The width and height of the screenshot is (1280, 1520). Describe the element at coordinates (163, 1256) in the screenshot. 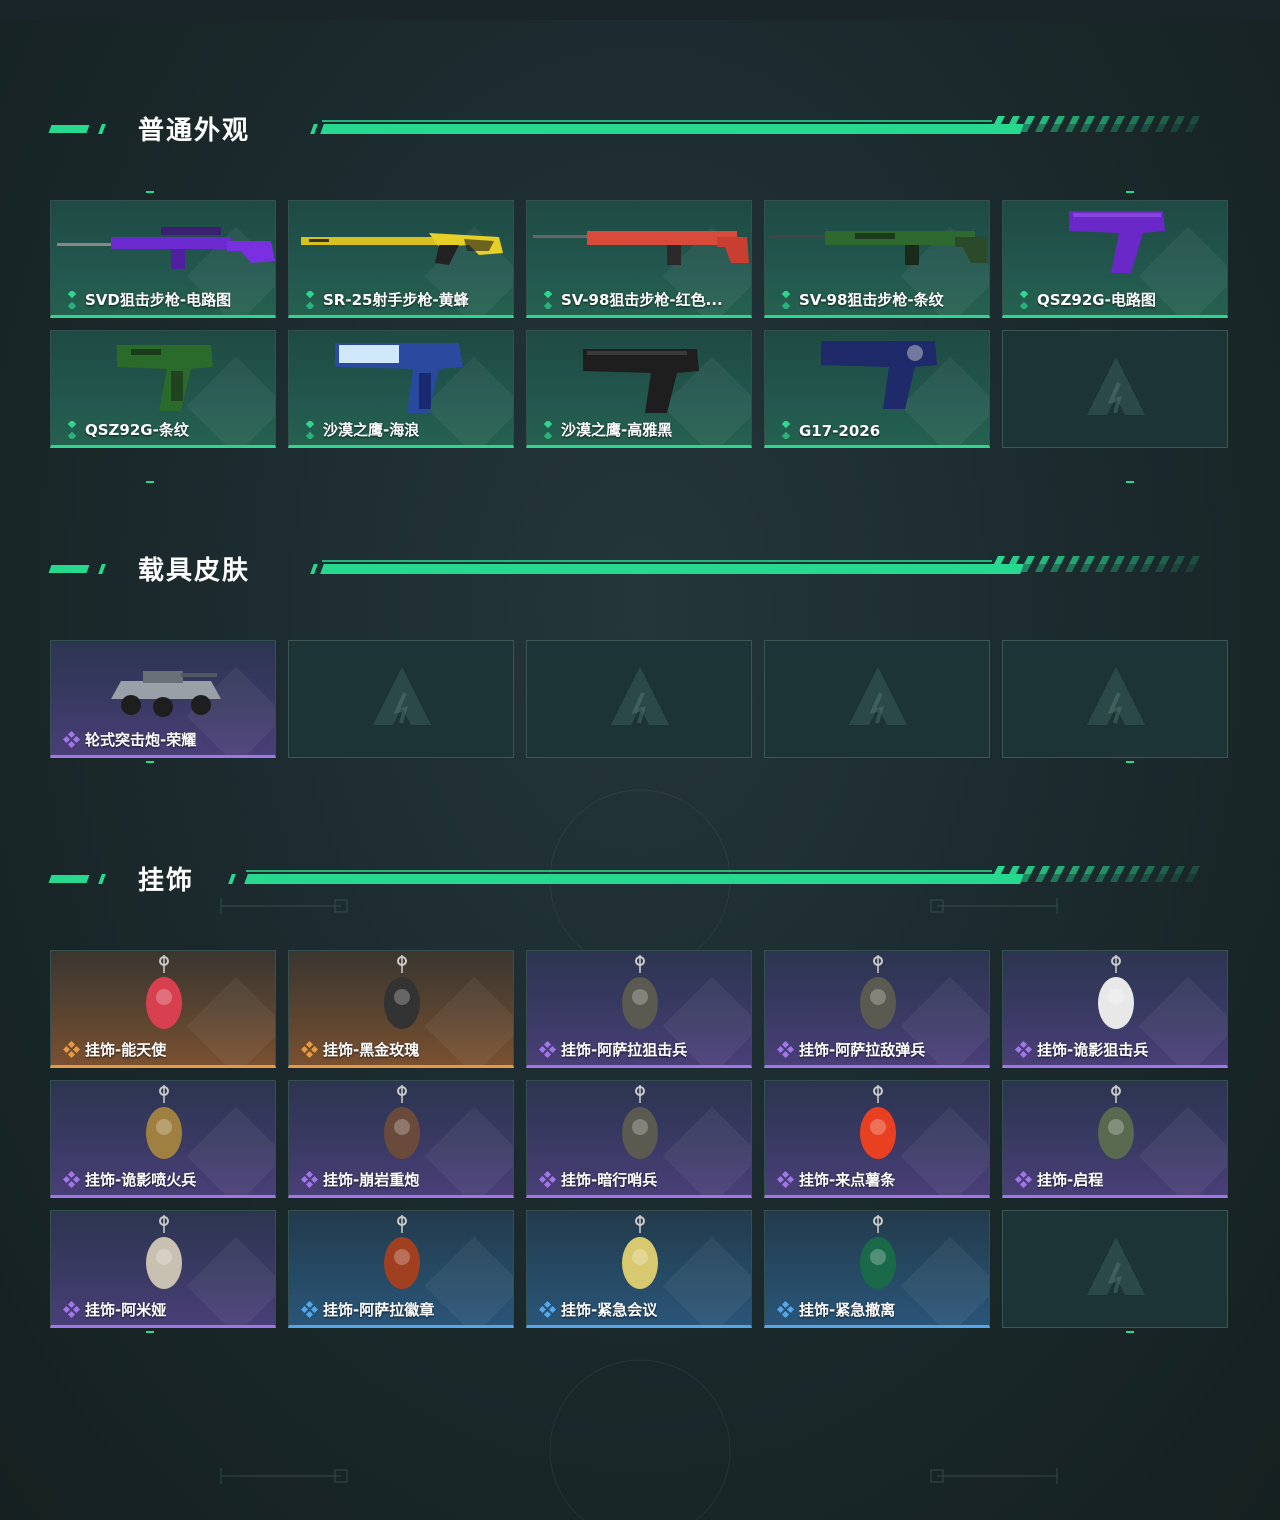

I see `charm-bunny-image` at that location.